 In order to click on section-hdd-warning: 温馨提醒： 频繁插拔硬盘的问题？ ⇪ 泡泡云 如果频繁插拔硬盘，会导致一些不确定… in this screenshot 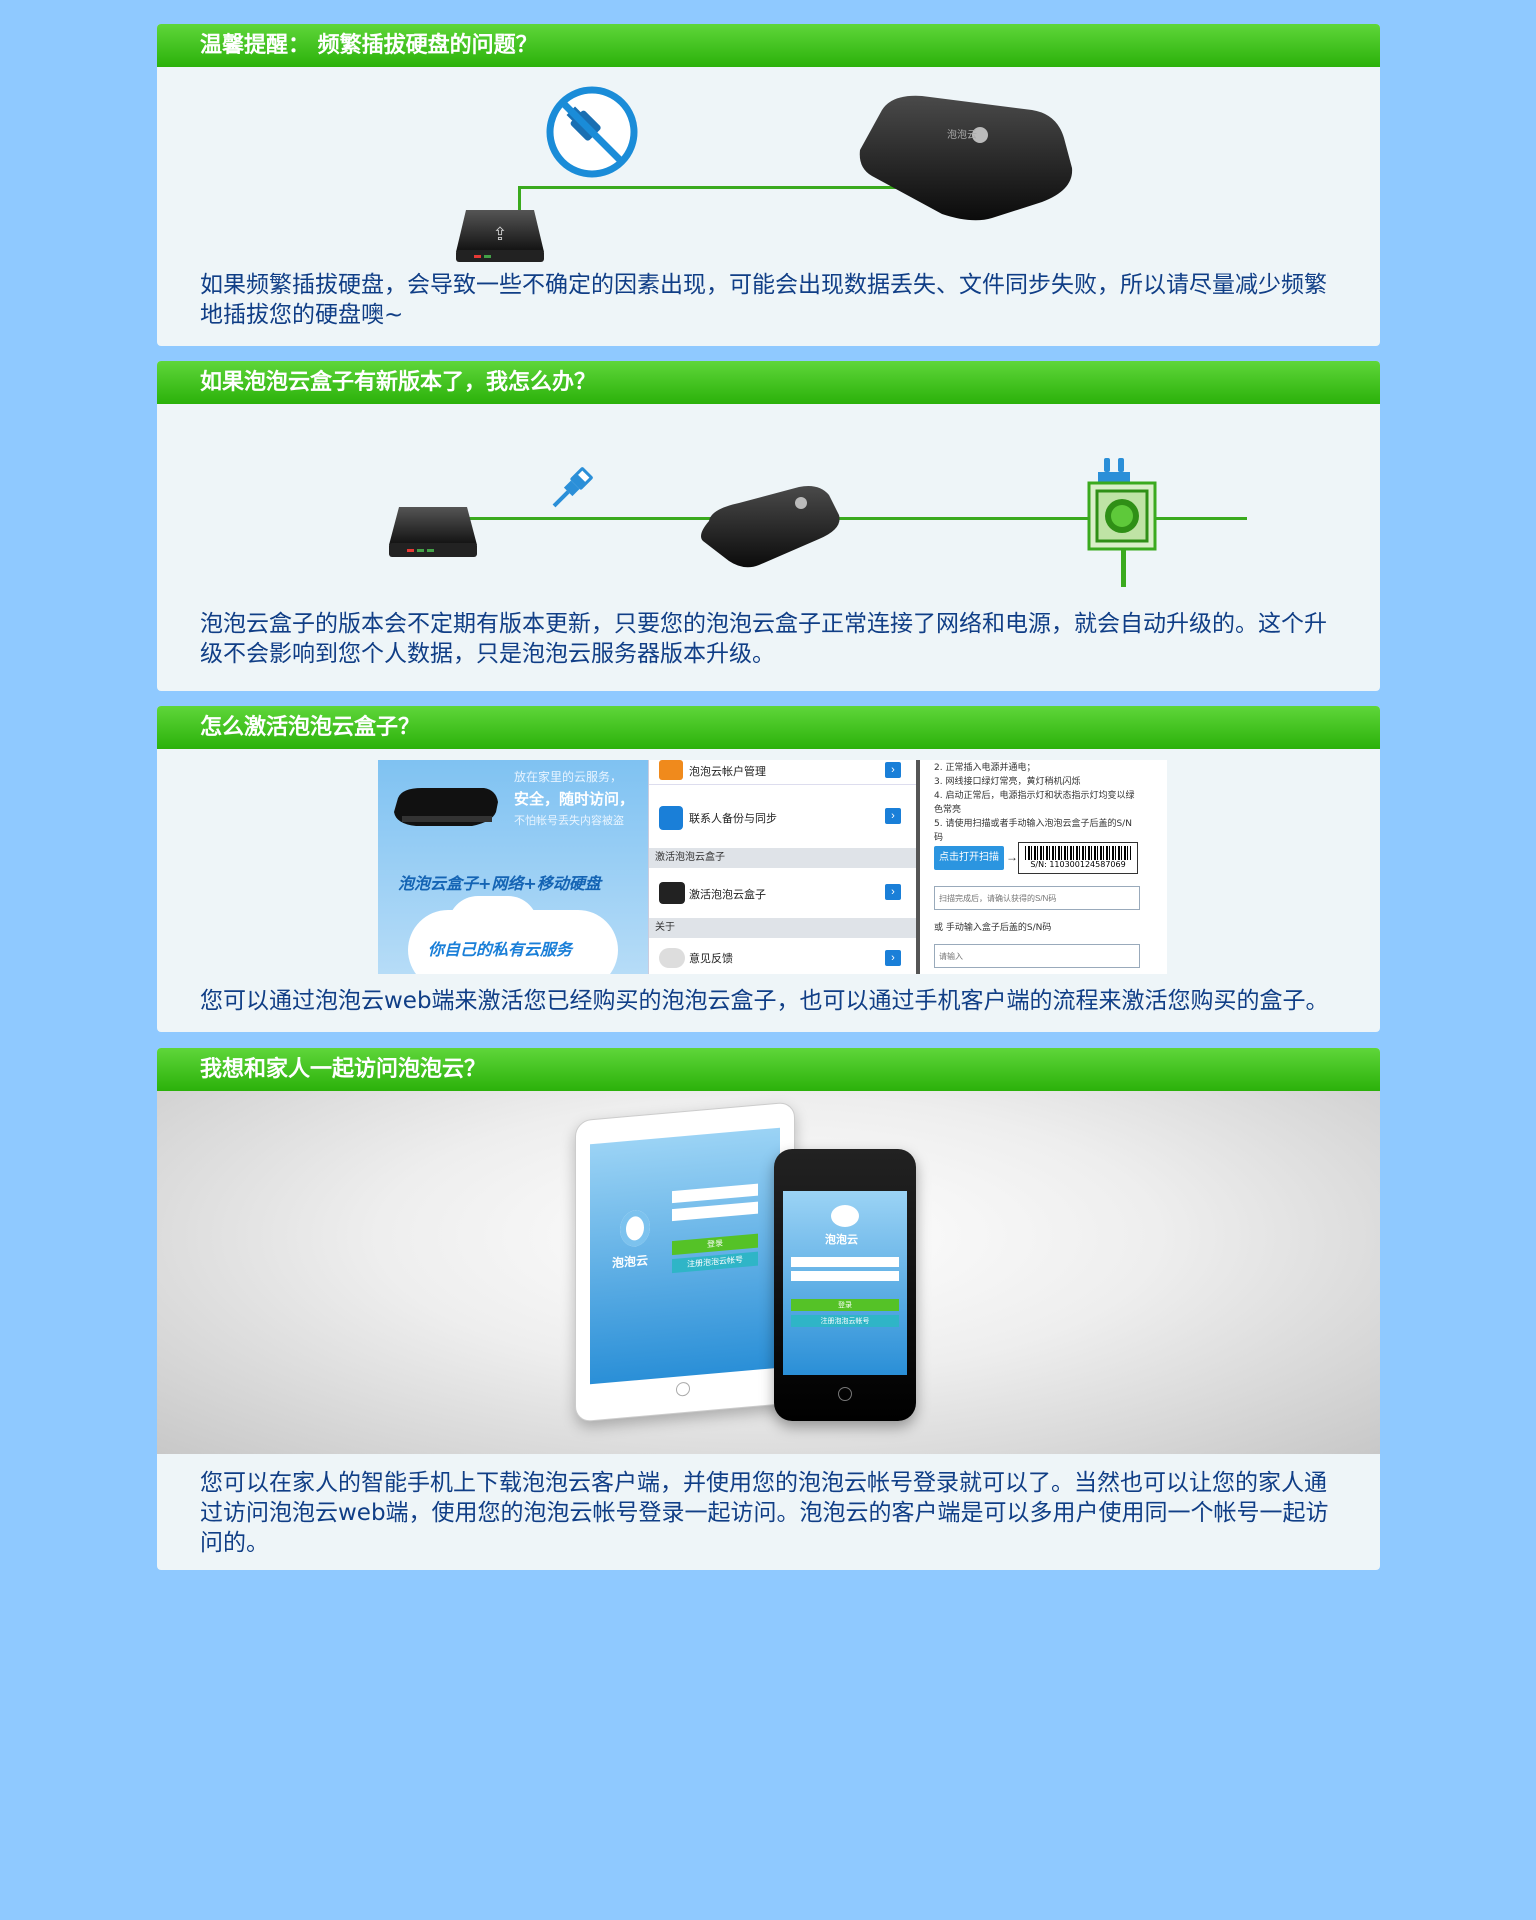, I will do `click(768, 185)`.